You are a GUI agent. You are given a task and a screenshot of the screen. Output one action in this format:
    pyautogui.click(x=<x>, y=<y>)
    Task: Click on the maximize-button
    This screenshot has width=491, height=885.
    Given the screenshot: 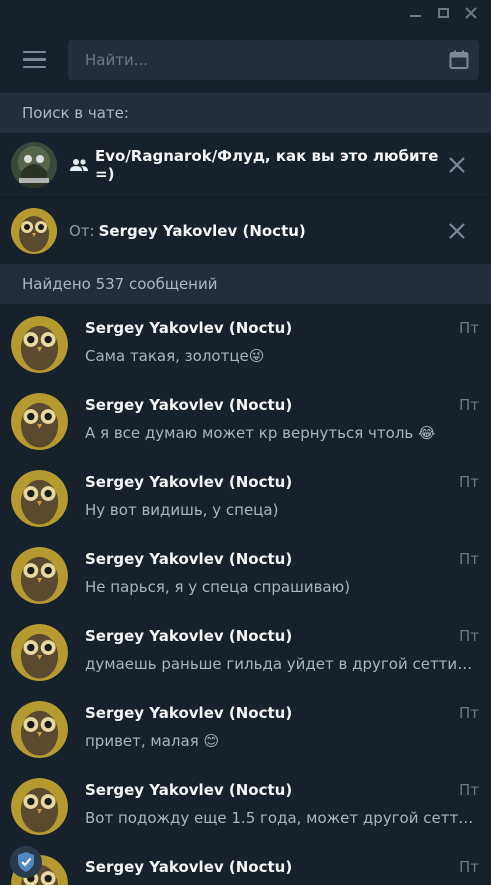 What is the action you would take?
    pyautogui.click(x=443, y=13)
    